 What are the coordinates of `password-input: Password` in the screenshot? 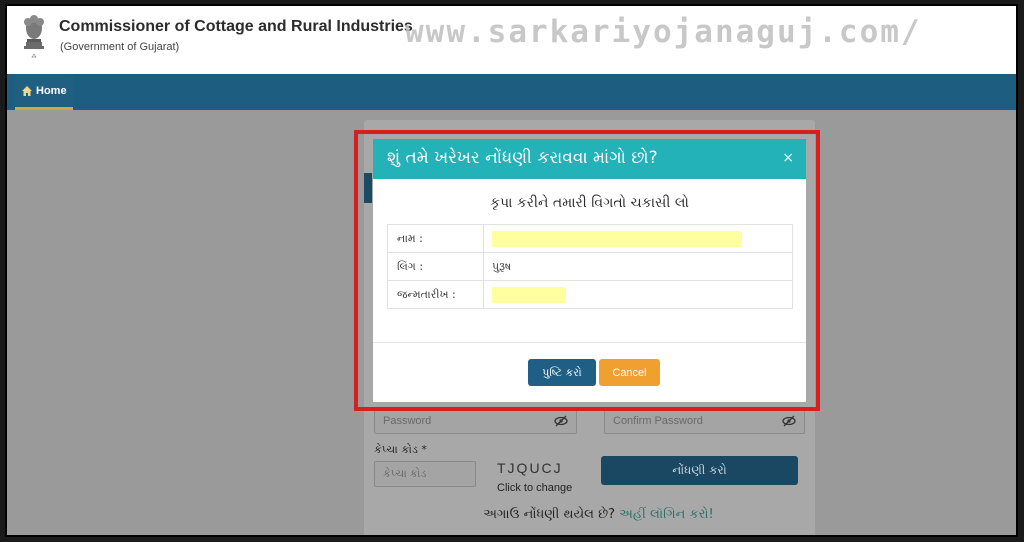 It's located at (475, 421).